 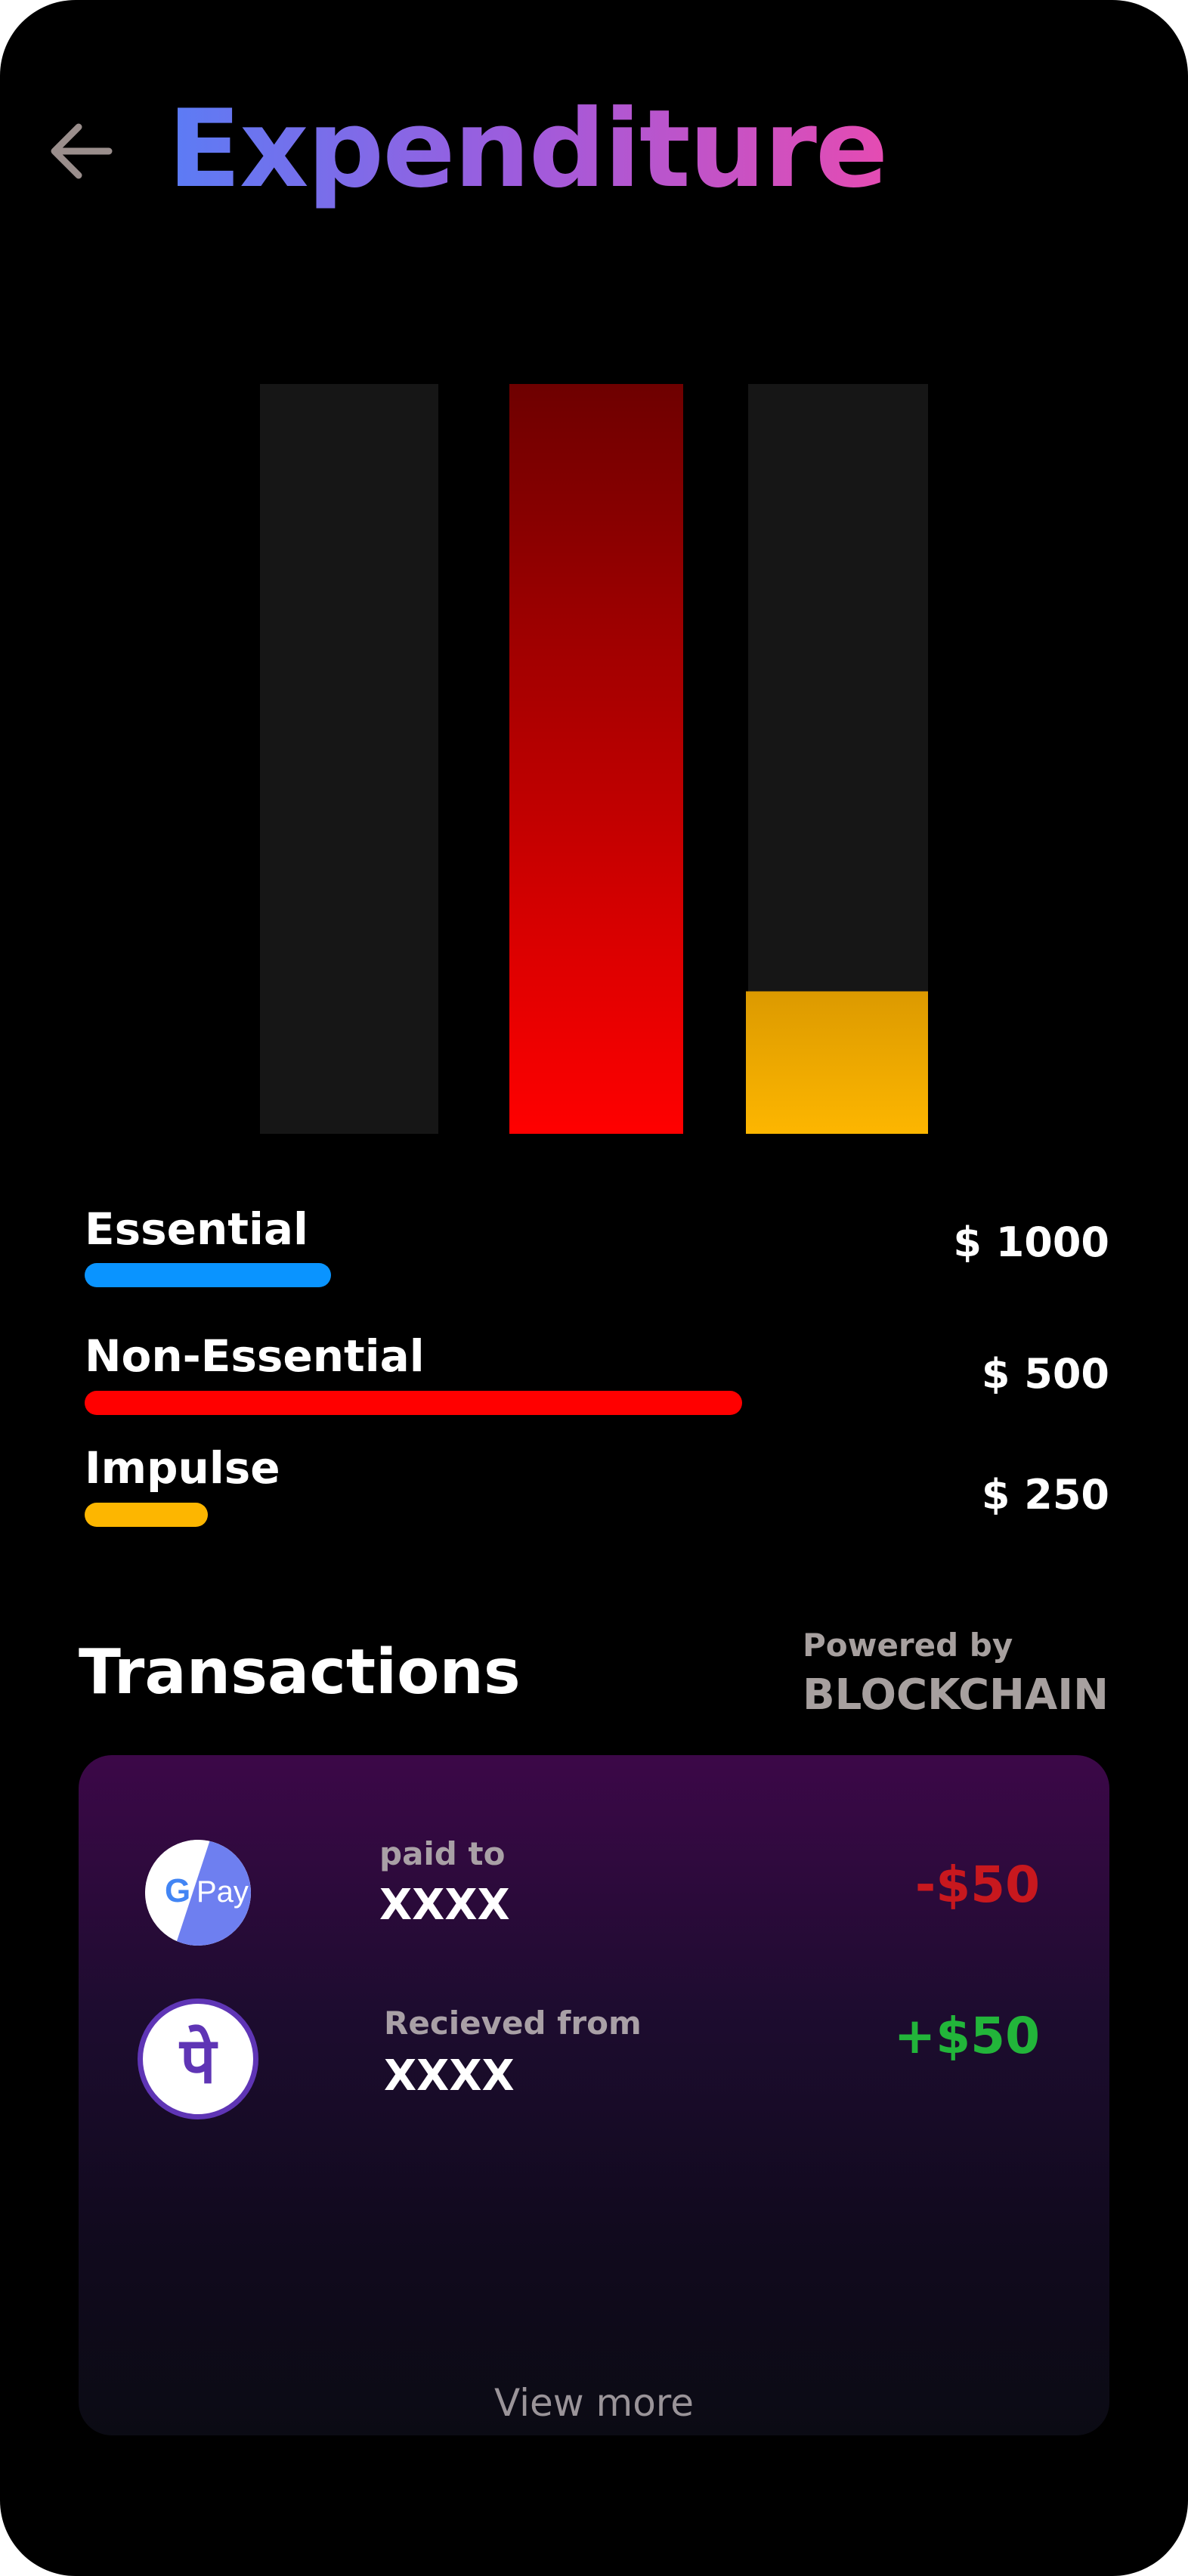 I want to click on phonepe-logo: पे, so click(x=198, y=2060).